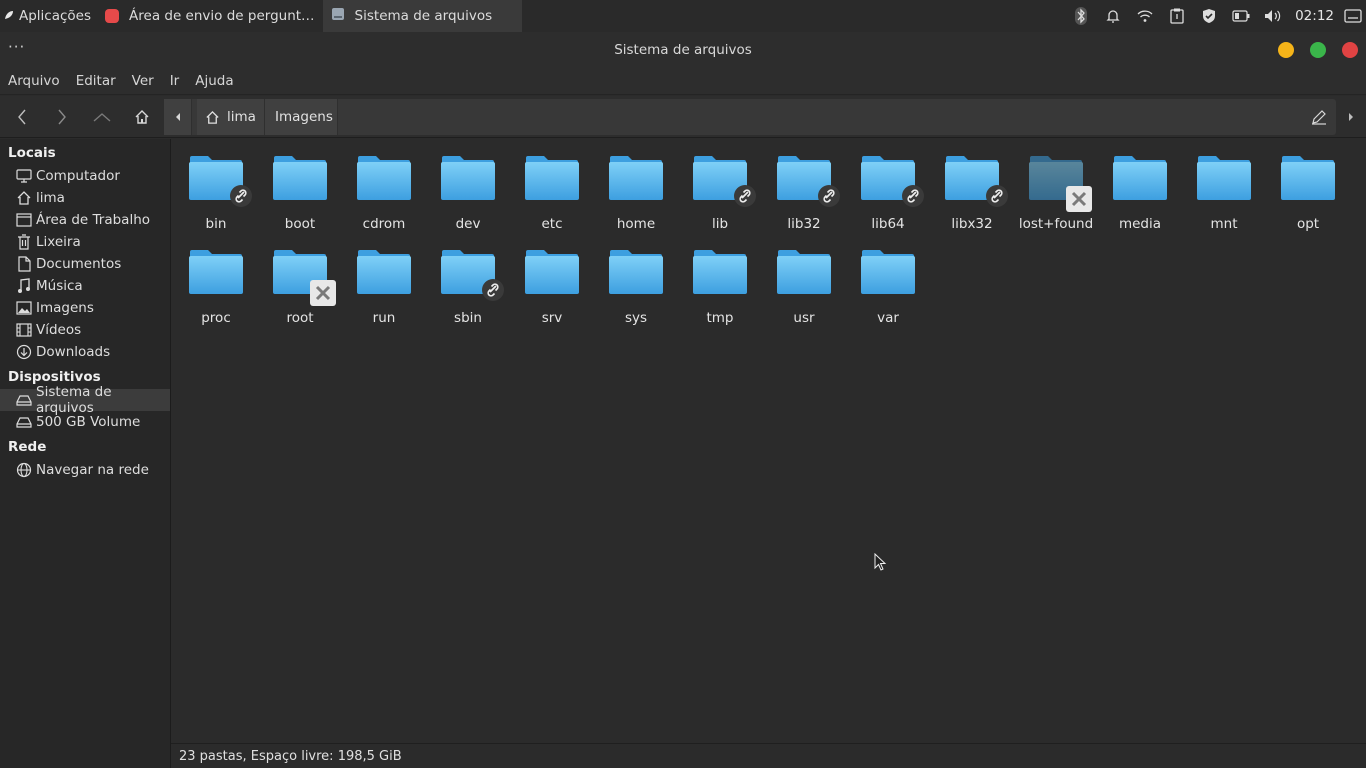 This screenshot has height=768, width=1366. I want to click on sidebar-item-downloads: Downloads, so click(85, 352).